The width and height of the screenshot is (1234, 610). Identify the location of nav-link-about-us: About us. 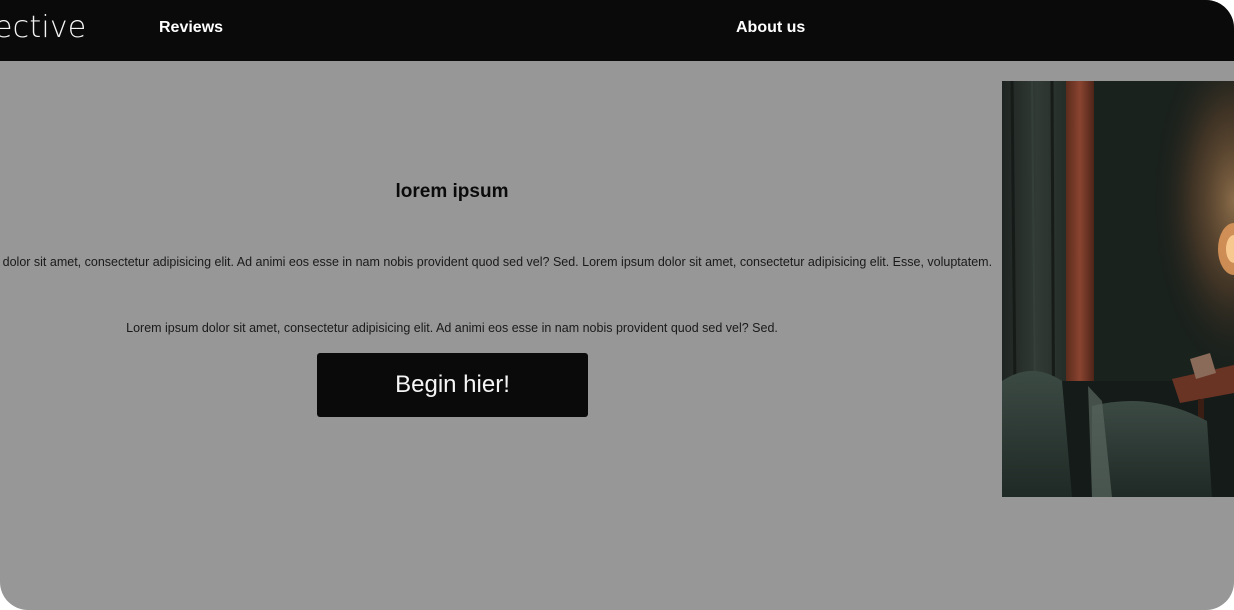
(770, 28).